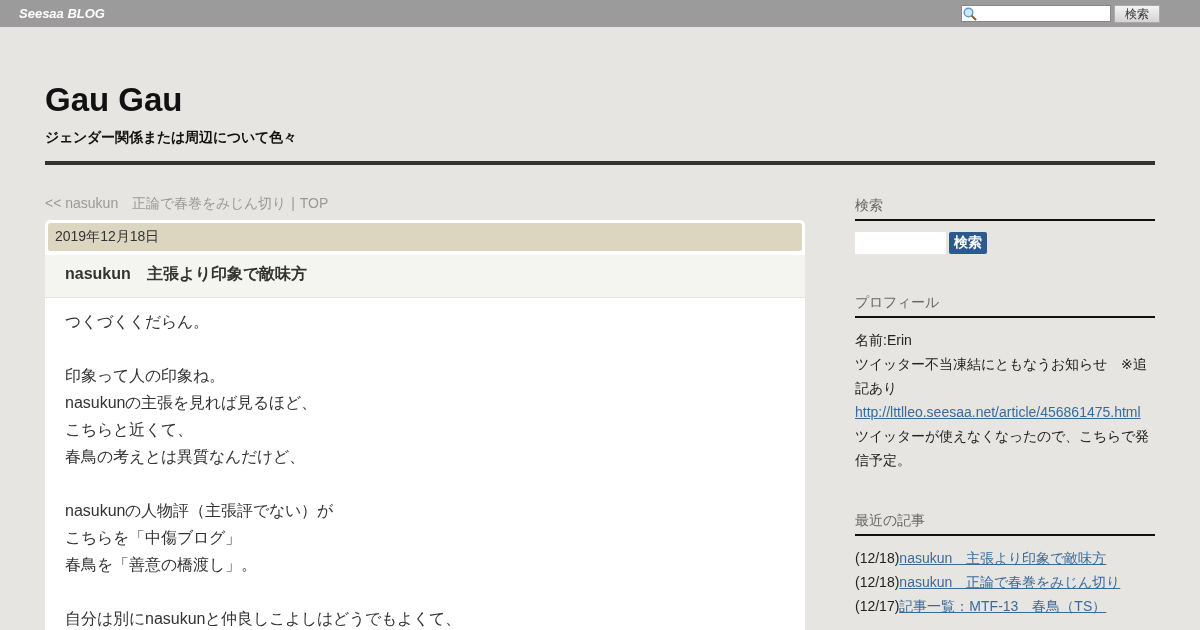  What do you see at coordinates (1005, 208) in the screenshot?
I see `sidebar-heading: 検索` at bounding box center [1005, 208].